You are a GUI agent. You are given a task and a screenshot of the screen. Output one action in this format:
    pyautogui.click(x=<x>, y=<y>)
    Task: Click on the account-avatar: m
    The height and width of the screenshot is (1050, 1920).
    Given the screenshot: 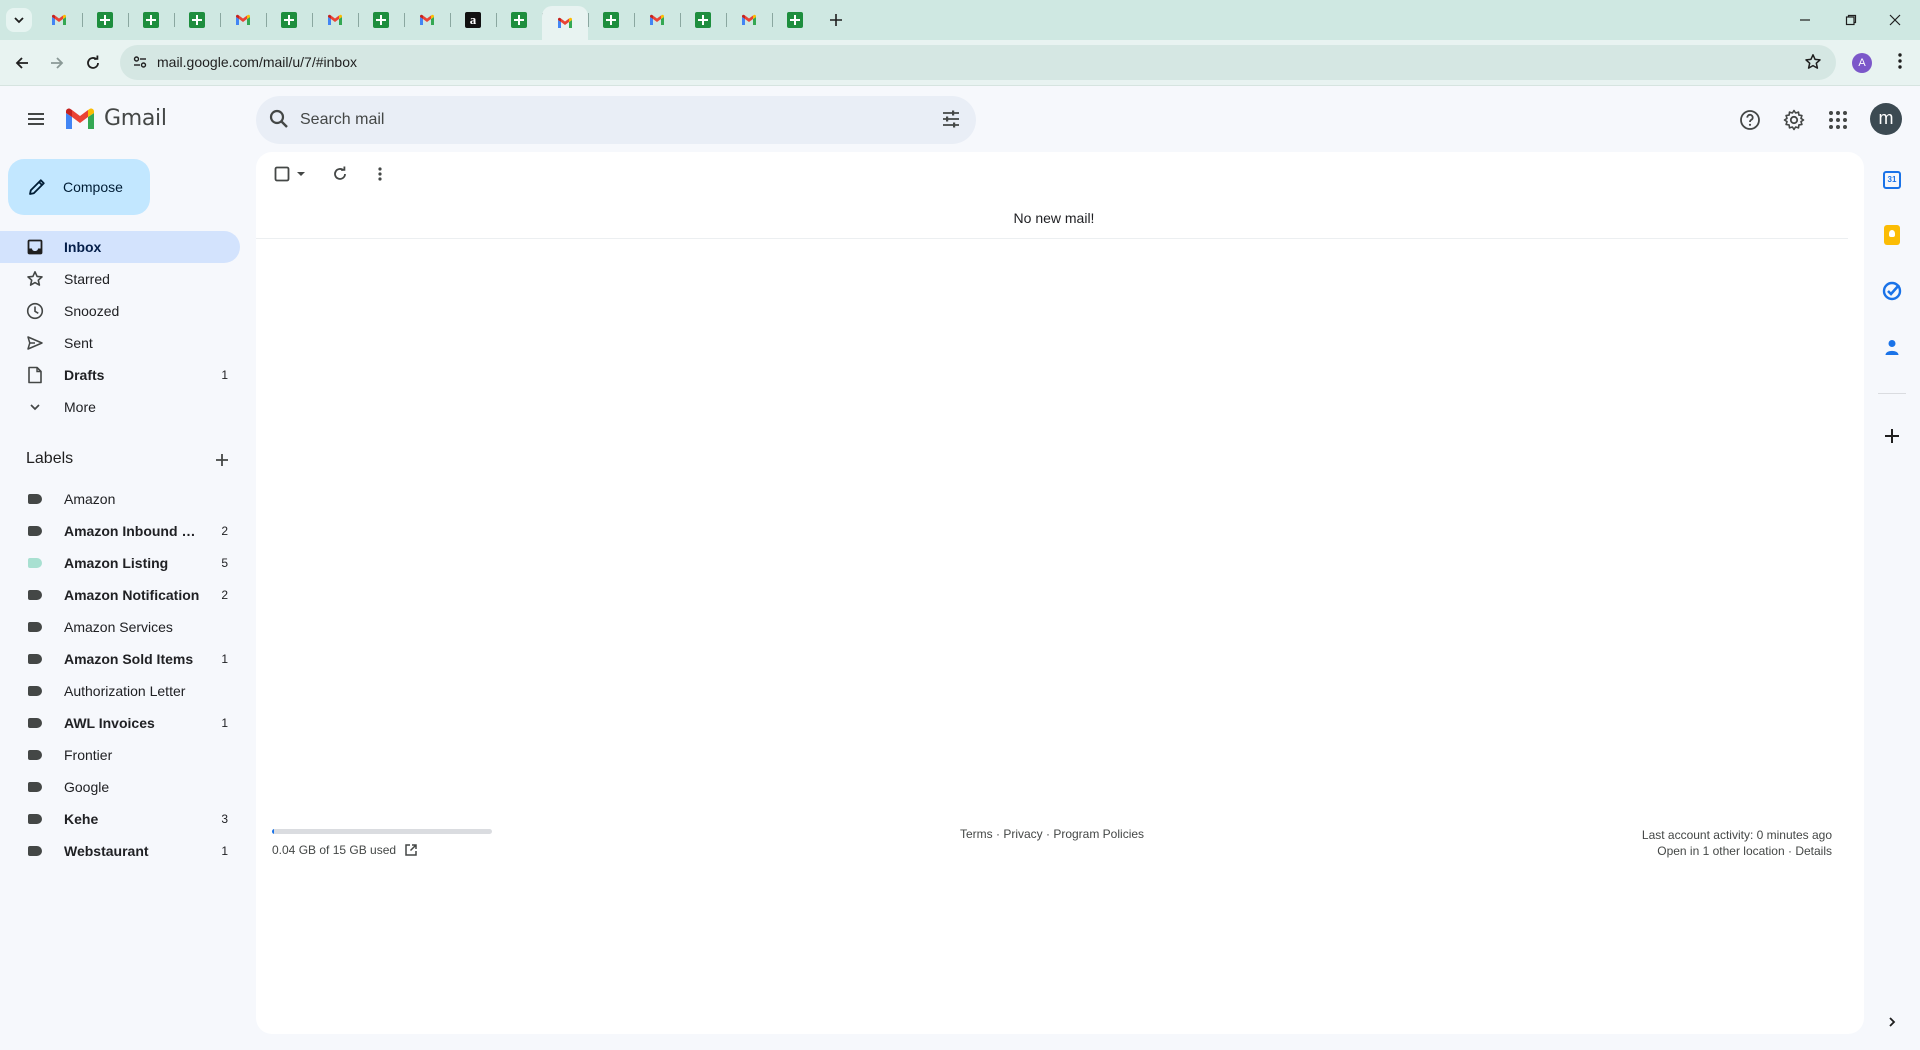 What is the action you would take?
    pyautogui.click(x=1886, y=119)
    